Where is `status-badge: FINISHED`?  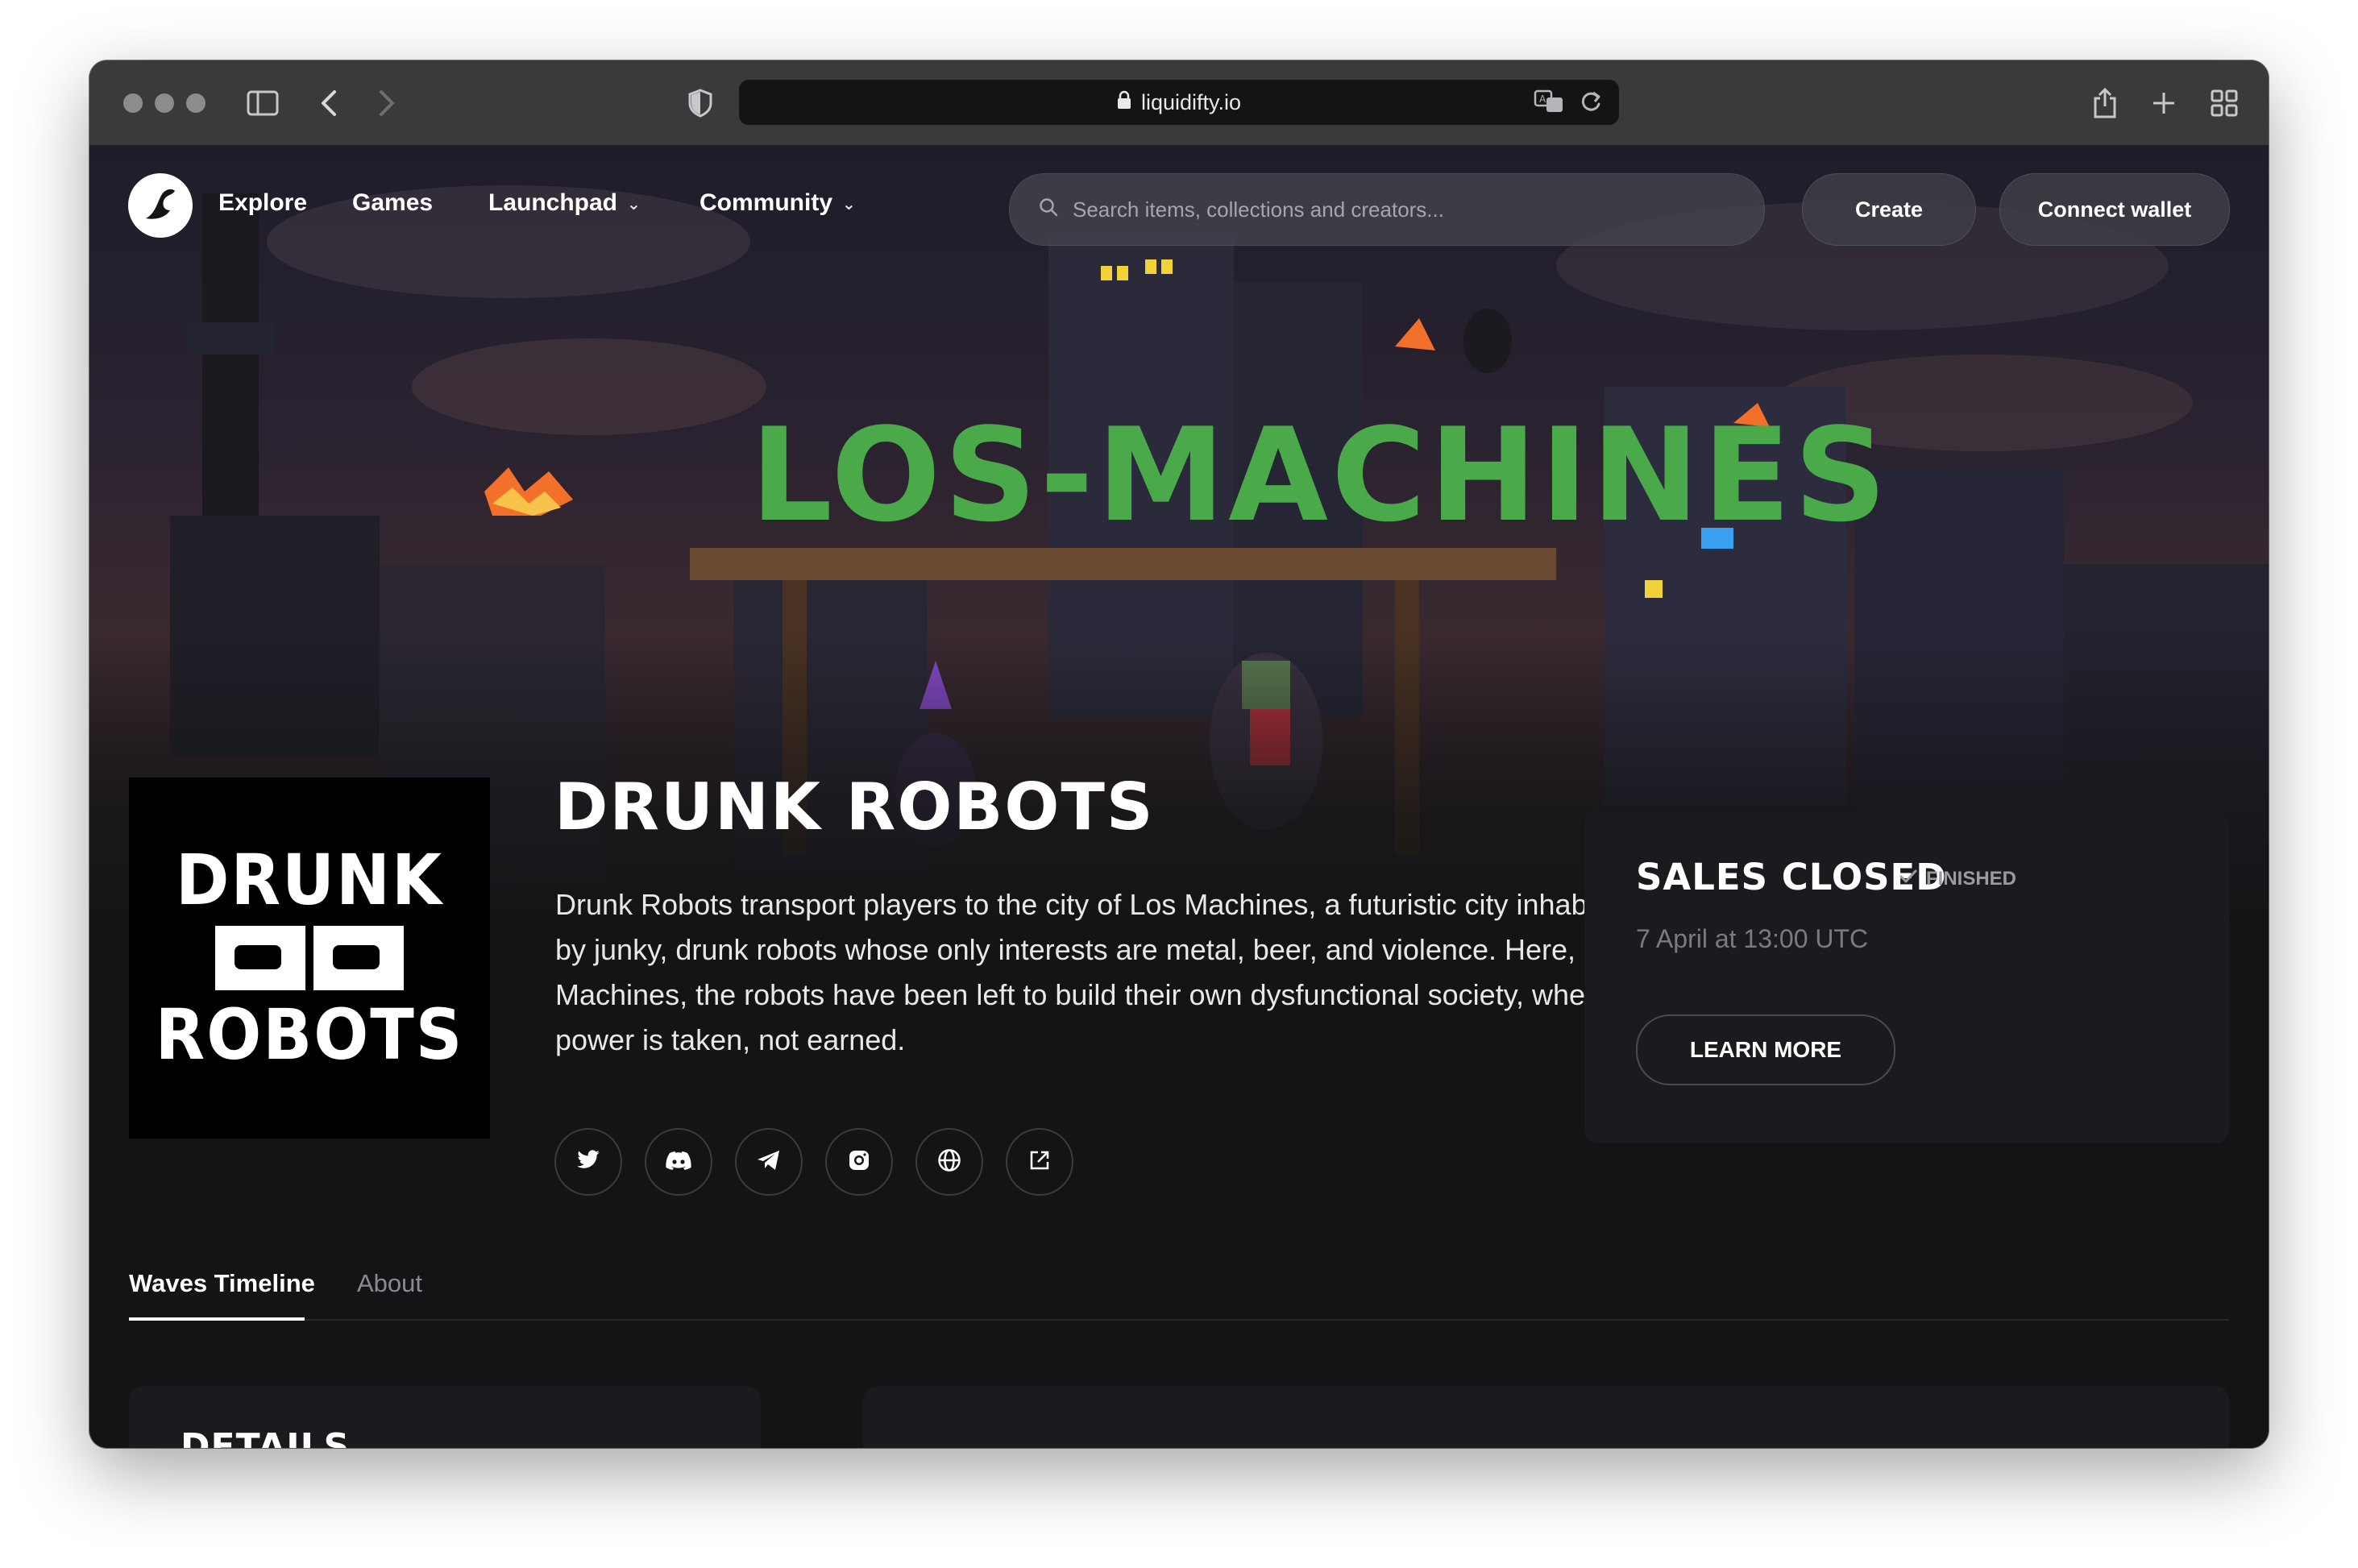
status-badge: FINISHED is located at coordinates (1957, 879).